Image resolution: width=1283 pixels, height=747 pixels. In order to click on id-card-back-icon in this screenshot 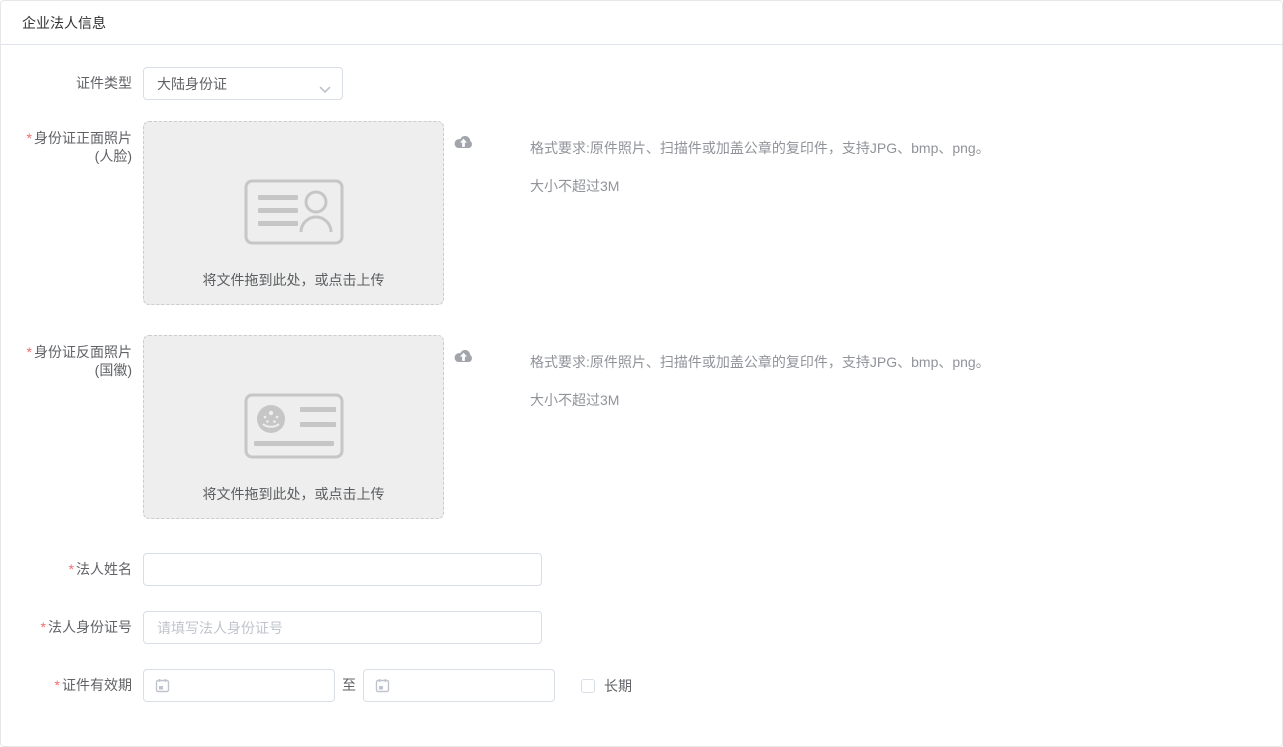, I will do `click(294, 427)`.